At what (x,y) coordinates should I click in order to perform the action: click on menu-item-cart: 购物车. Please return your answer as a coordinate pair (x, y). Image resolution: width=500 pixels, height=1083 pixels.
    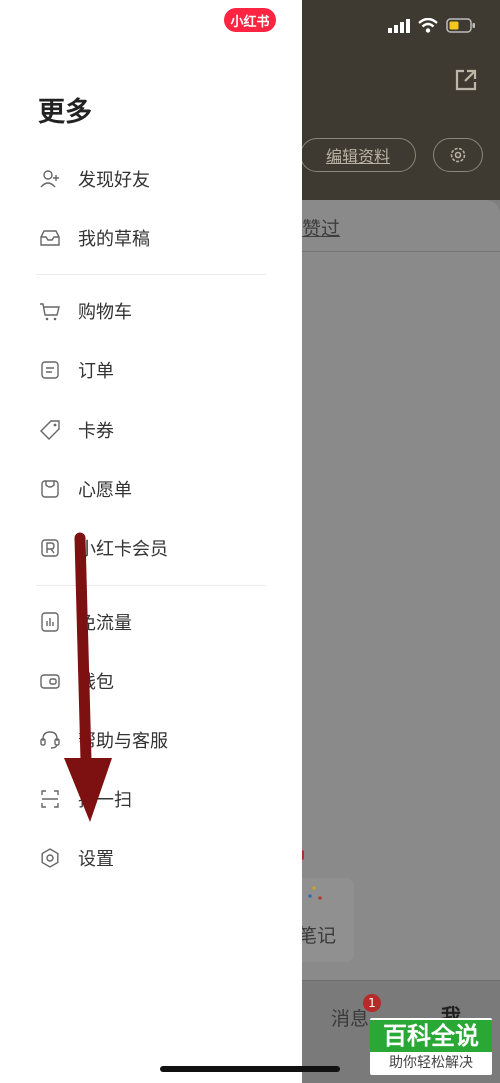
    Looking at the image, I should click on (158, 311).